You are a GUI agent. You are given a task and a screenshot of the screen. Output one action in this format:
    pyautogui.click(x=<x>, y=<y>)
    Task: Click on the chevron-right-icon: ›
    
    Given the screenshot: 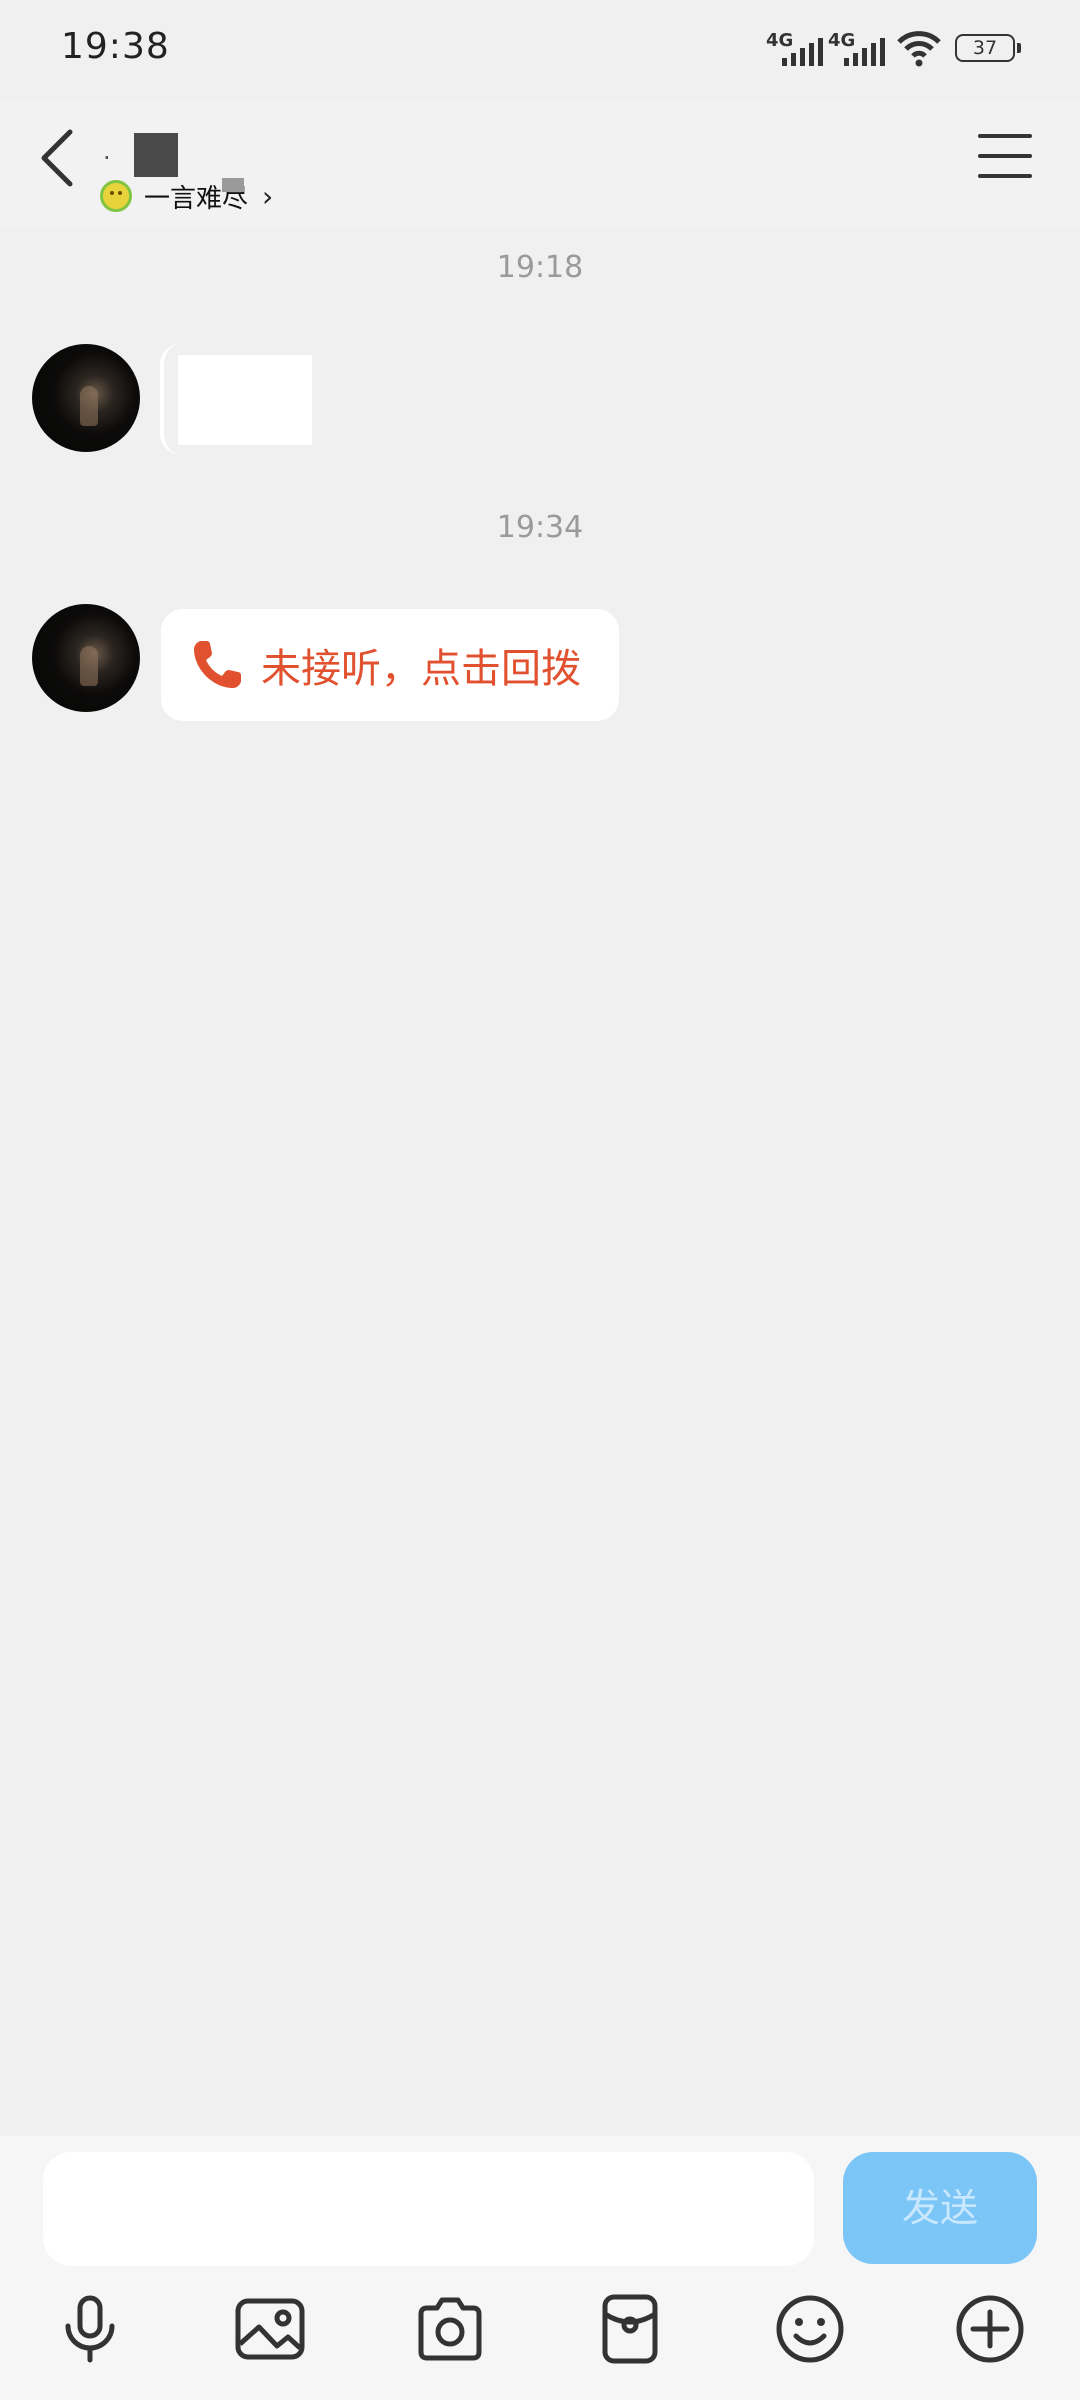 What is the action you would take?
    pyautogui.click(x=268, y=196)
    